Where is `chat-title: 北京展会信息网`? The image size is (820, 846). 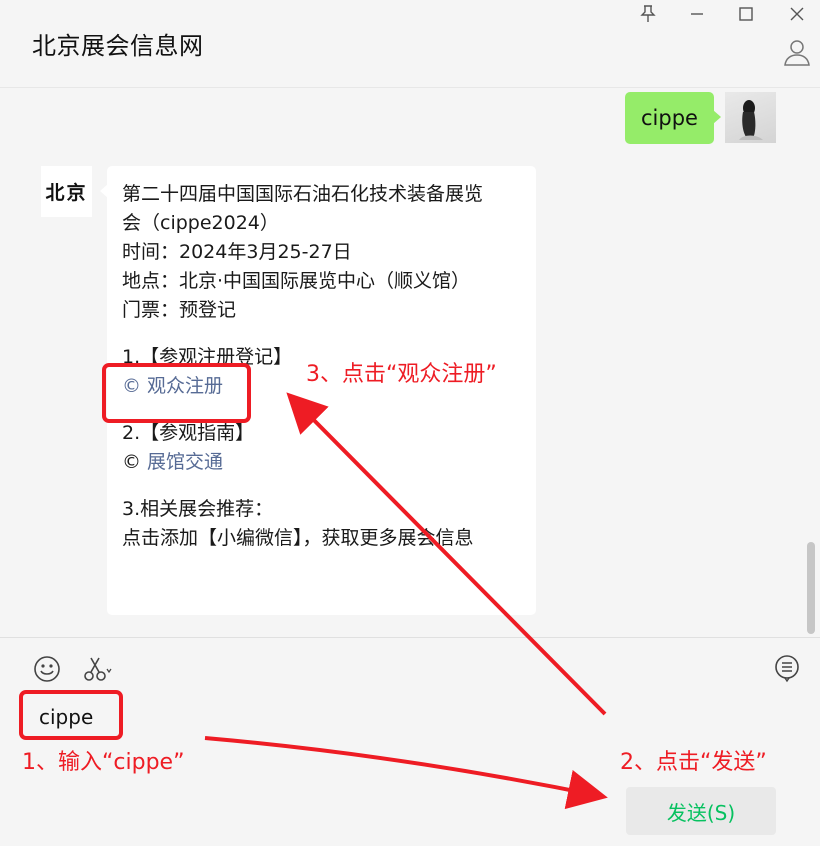
chat-title: 北京展会信息网 is located at coordinates (118, 46).